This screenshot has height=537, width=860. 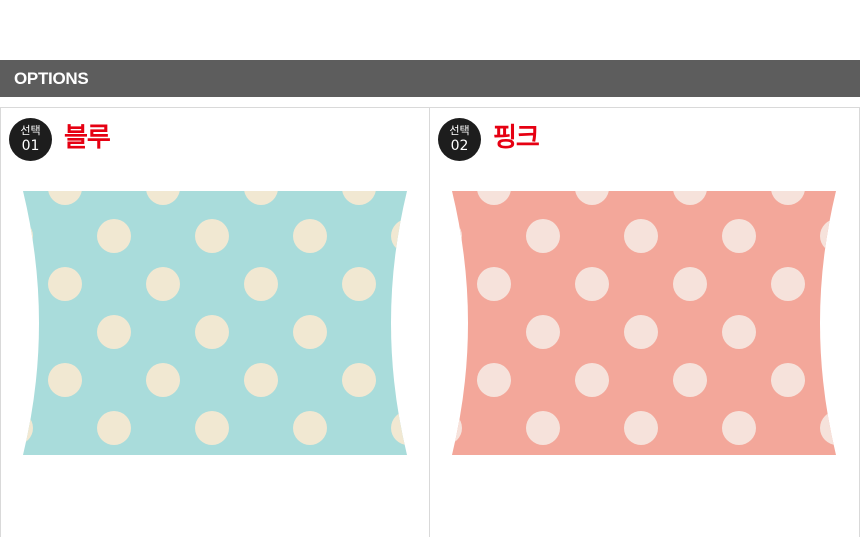 I want to click on badge-number: 02, so click(x=459, y=146).